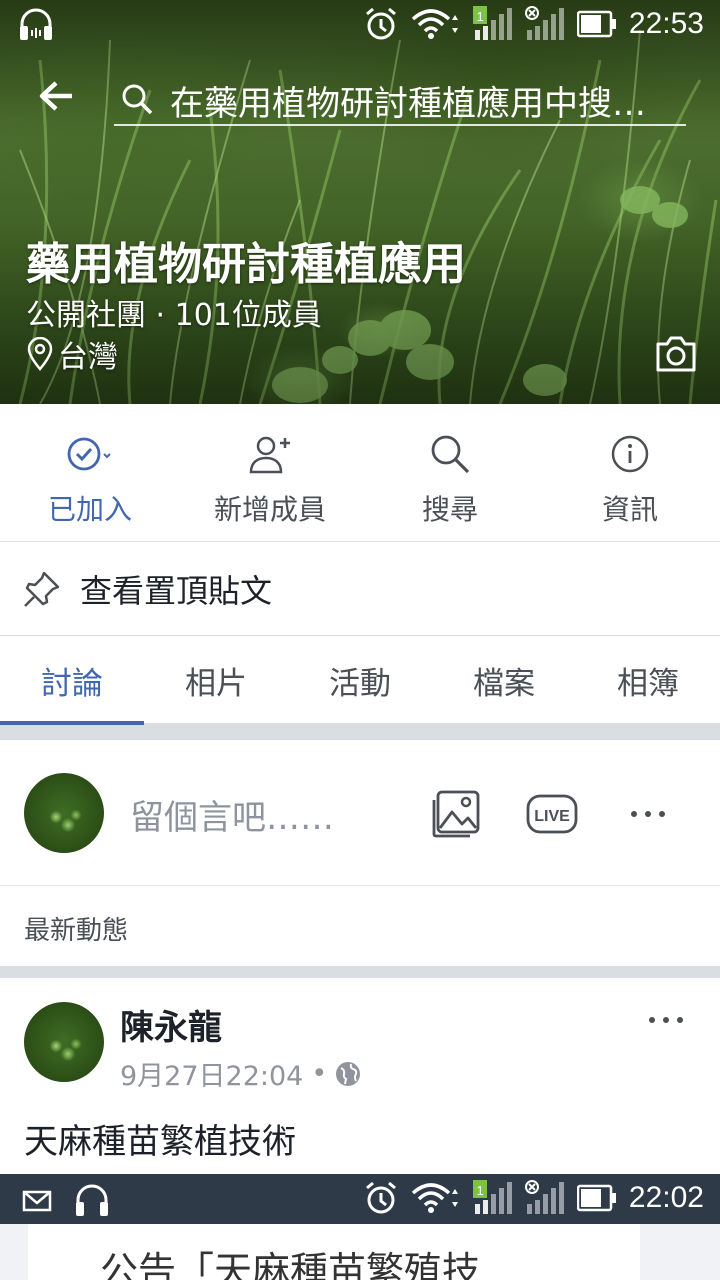  Describe the element at coordinates (449, 509) in the screenshot. I see `search-label: 搜尋` at that location.